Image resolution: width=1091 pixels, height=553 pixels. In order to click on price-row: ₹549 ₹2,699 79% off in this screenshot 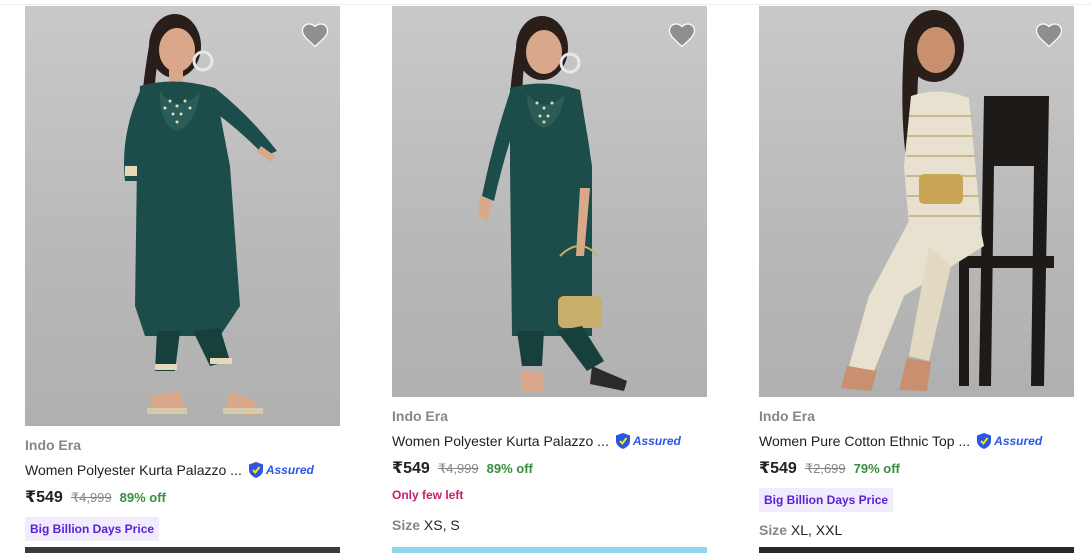, I will do `click(916, 469)`.